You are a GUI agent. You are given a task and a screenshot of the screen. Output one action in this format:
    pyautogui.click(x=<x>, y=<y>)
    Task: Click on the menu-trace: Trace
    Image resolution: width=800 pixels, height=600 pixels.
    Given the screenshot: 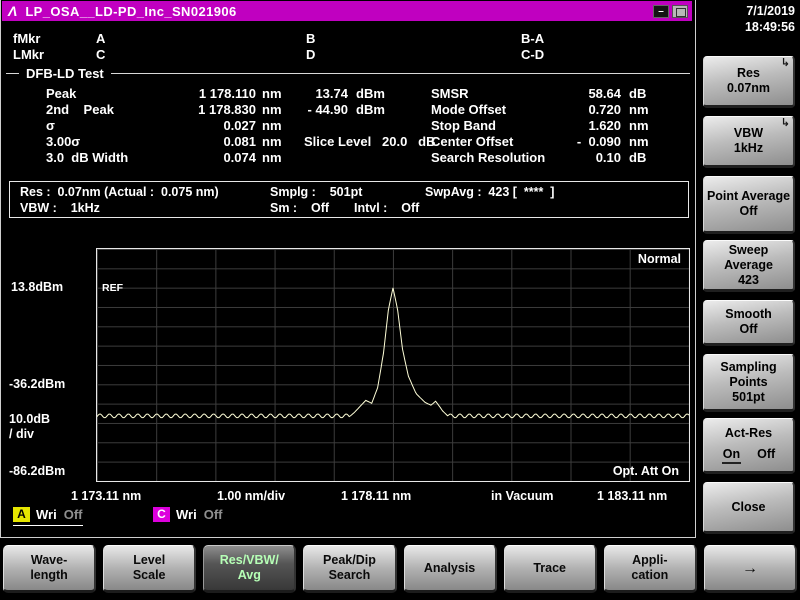 What is the action you would take?
    pyautogui.click(x=550, y=569)
    